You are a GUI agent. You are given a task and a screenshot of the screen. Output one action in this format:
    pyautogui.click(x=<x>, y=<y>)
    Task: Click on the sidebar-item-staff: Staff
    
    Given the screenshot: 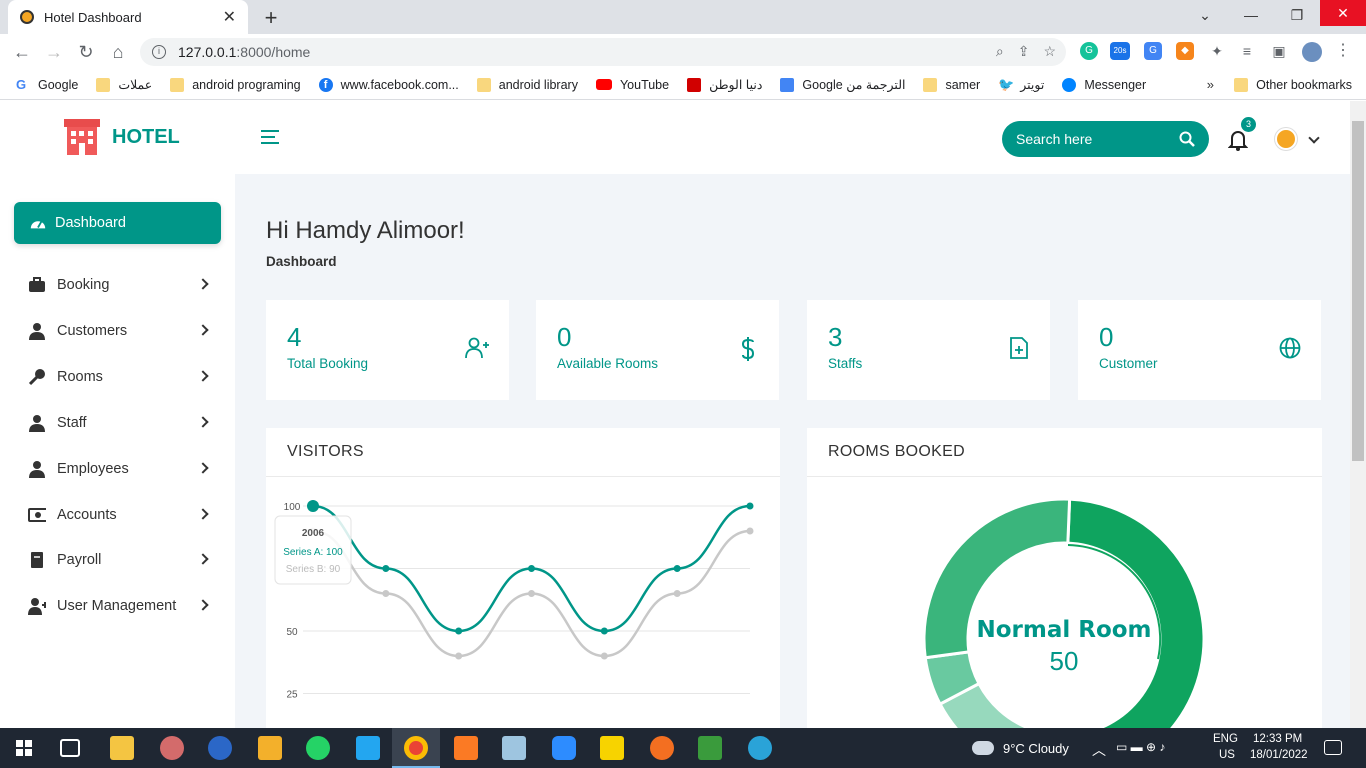 What is the action you would take?
    pyautogui.click(x=120, y=423)
    